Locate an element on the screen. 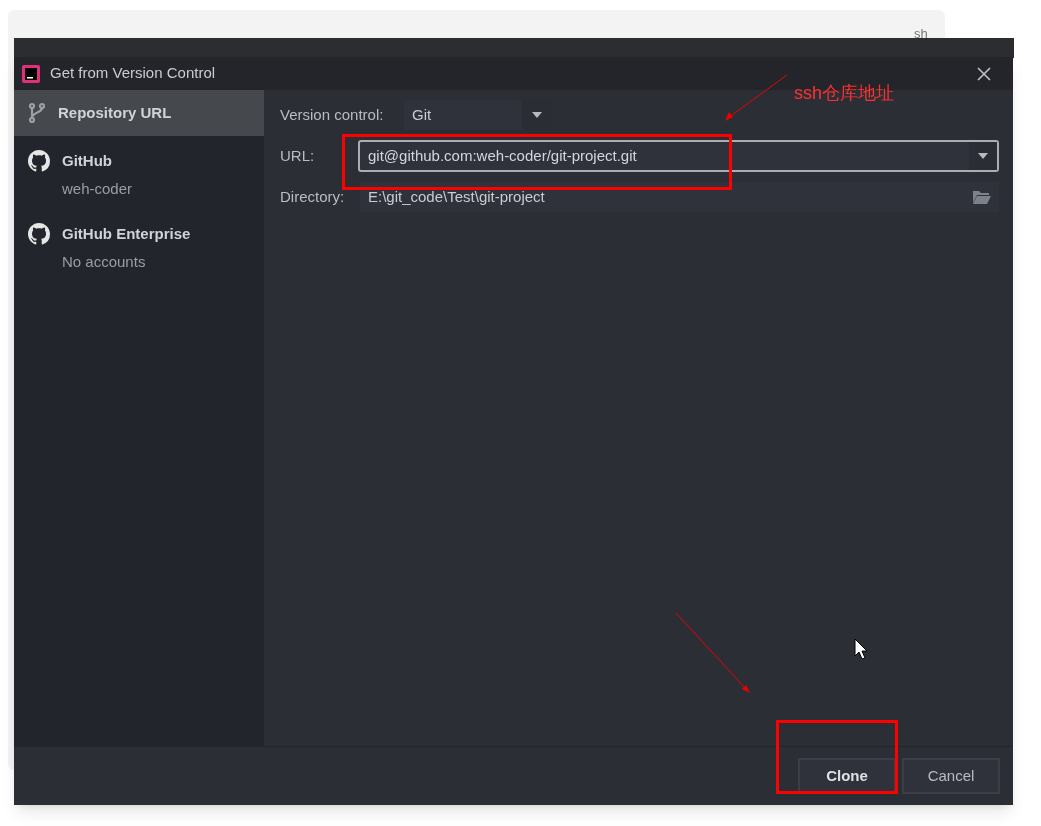 Image resolution: width=1041 pixels, height=826 pixels. sidebar-item: Repository URL is located at coordinates (139, 113).